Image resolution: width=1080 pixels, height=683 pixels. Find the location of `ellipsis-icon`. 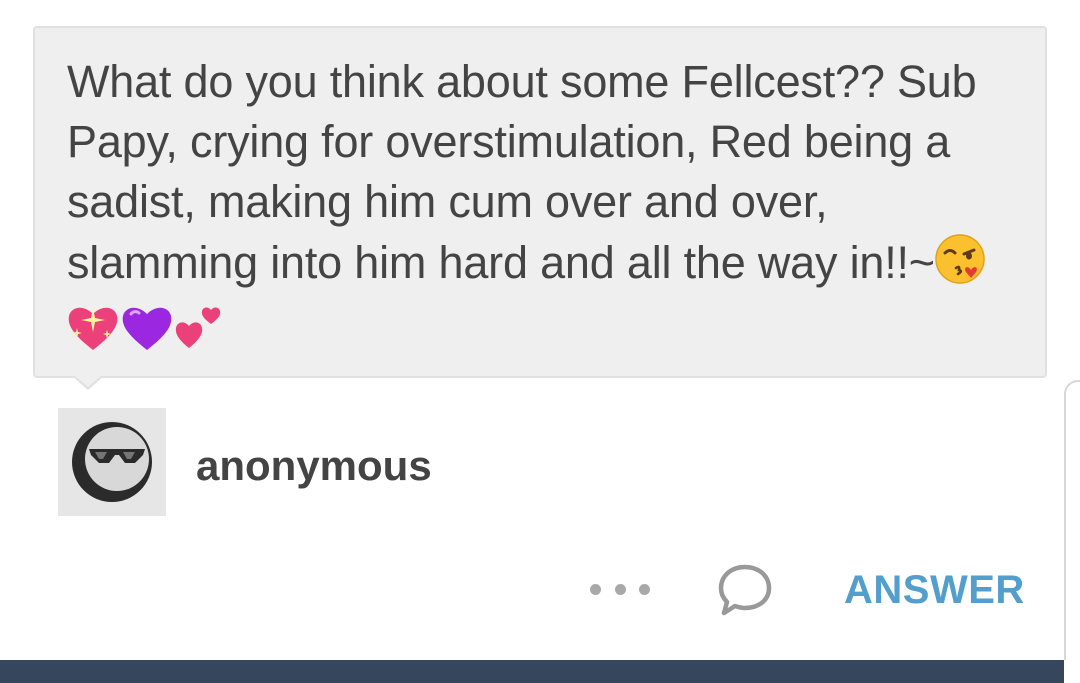

ellipsis-icon is located at coordinates (620, 589).